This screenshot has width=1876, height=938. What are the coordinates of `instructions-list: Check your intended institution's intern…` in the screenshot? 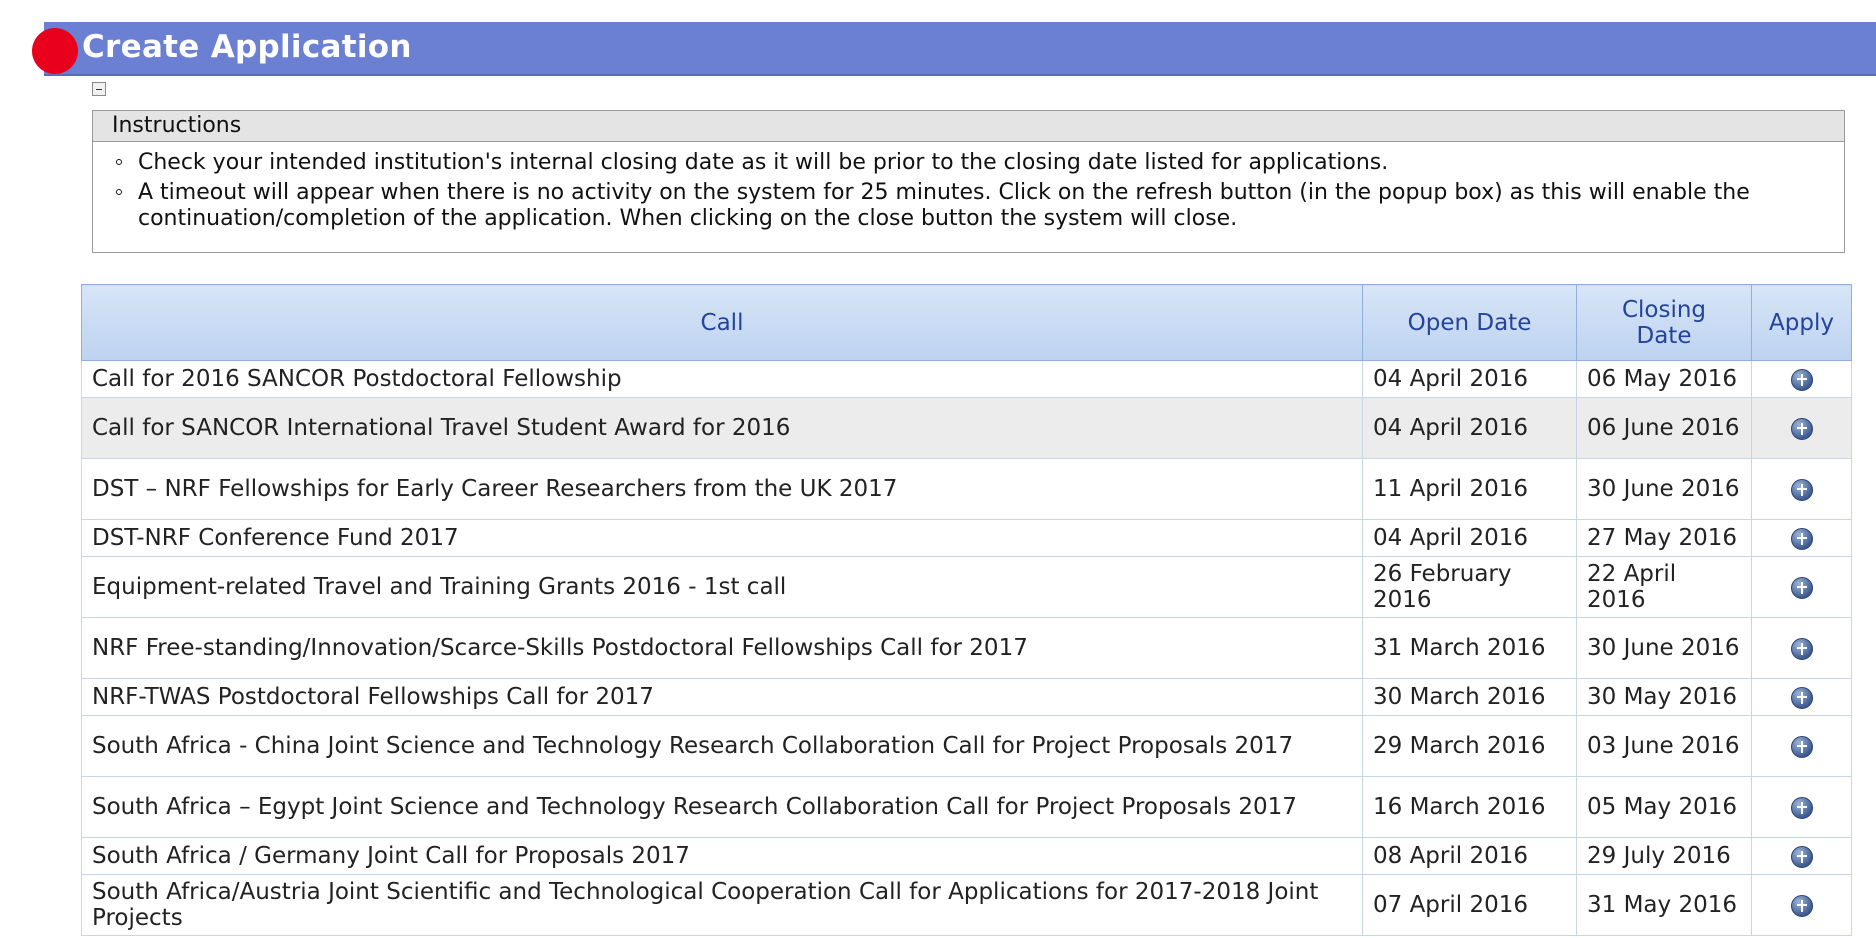 It's located at (968, 187).